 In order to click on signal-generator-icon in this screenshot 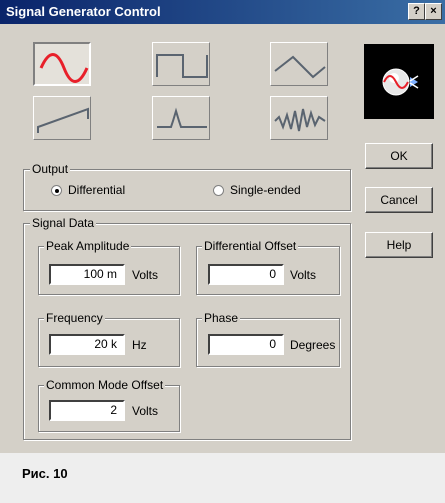, I will do `click(400, 82)`.